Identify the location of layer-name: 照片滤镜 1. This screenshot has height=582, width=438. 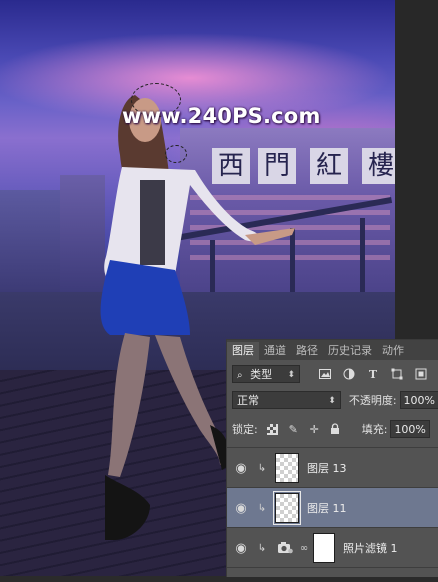
(370, 548).